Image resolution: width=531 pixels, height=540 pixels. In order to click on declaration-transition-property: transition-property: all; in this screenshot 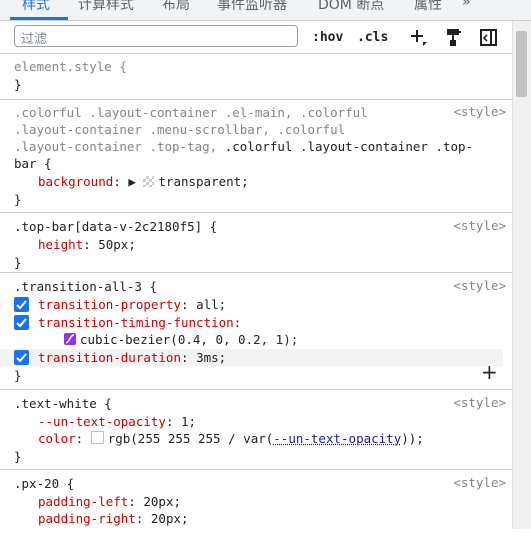, I will do `click(132, 304)`.